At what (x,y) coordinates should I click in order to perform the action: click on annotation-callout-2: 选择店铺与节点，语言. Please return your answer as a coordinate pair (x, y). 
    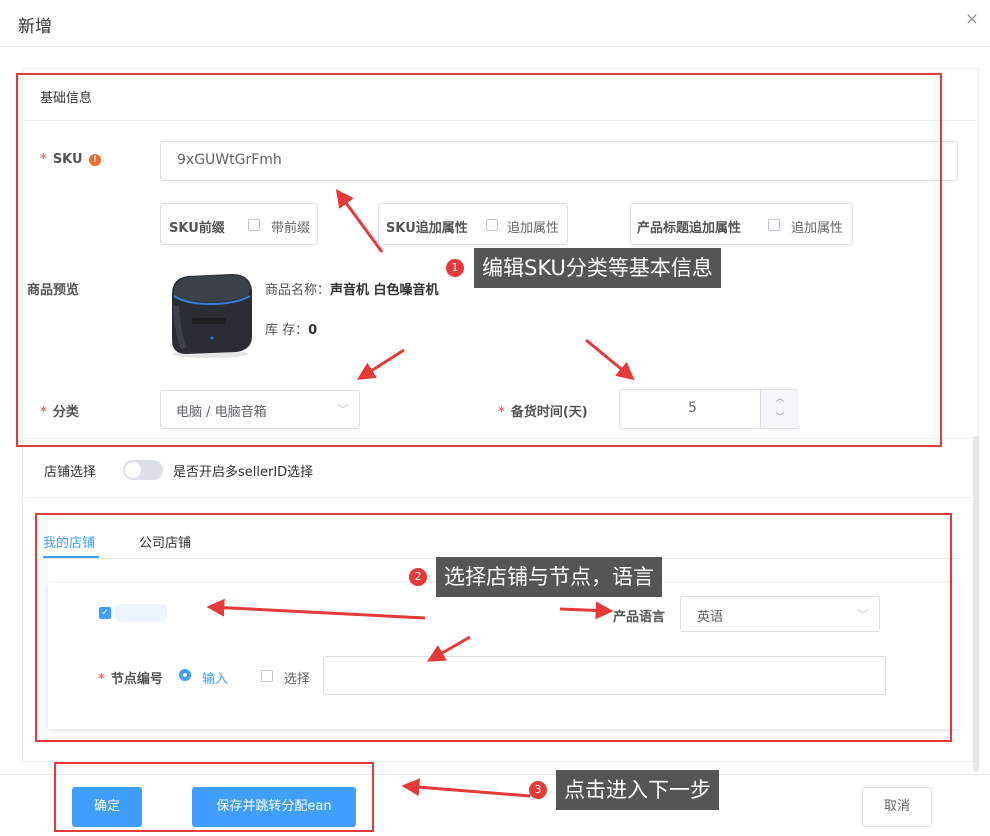
    Looking at the image, I should click on (549, 577).